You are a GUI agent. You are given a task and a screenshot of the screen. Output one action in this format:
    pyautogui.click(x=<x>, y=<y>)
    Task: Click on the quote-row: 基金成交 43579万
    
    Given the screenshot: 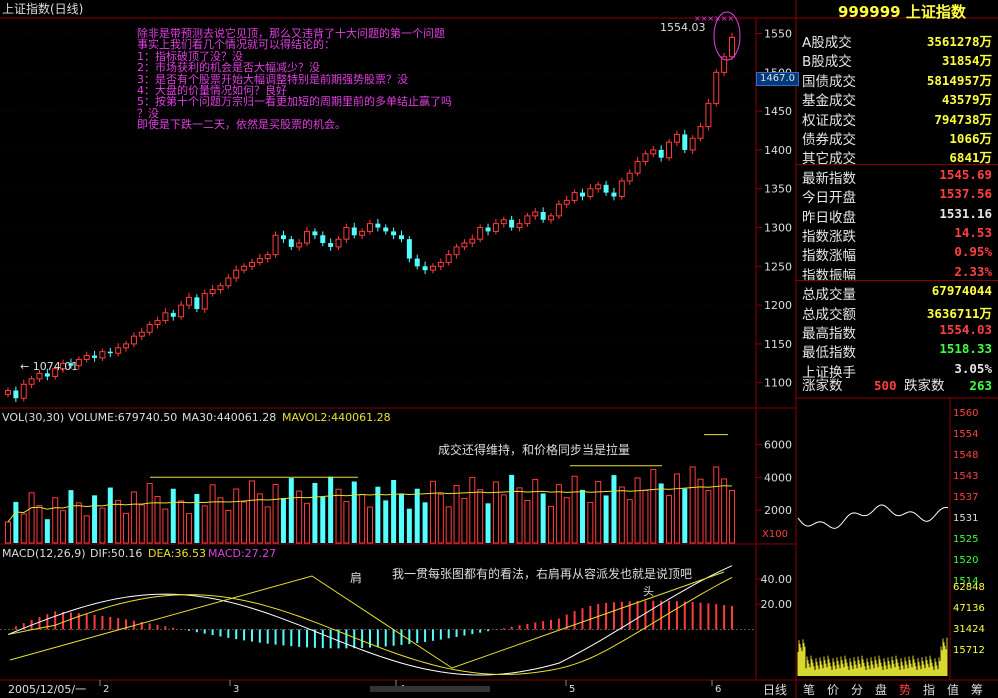 What is the action you would take?
    pyautogui.click(x=897, y=98)
    